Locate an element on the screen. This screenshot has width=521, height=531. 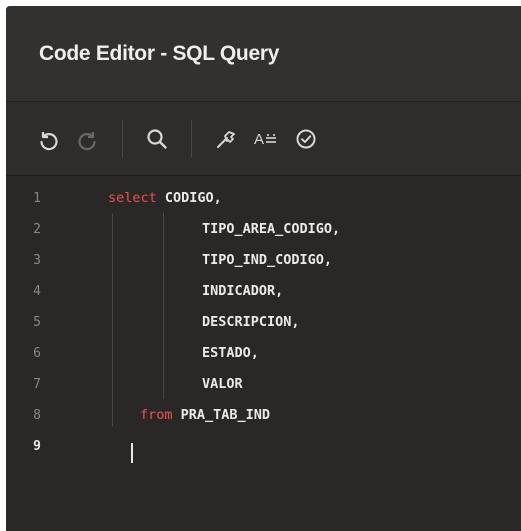
line-number-active: 9 is located at coordinates (37, 446).